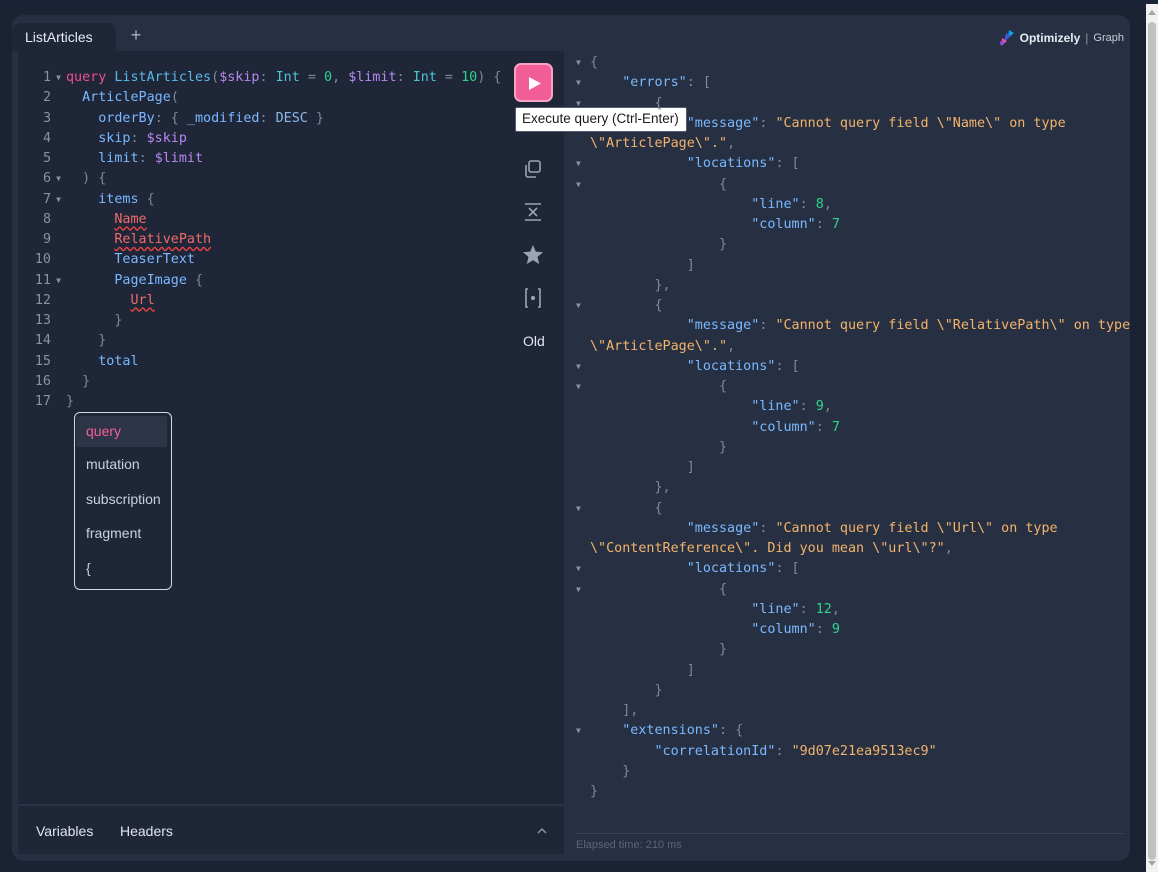 The image size is (1158, 872). Describe the element at coordinates (533, 82) in the screenshot. I see `execute-query-button` at that location.